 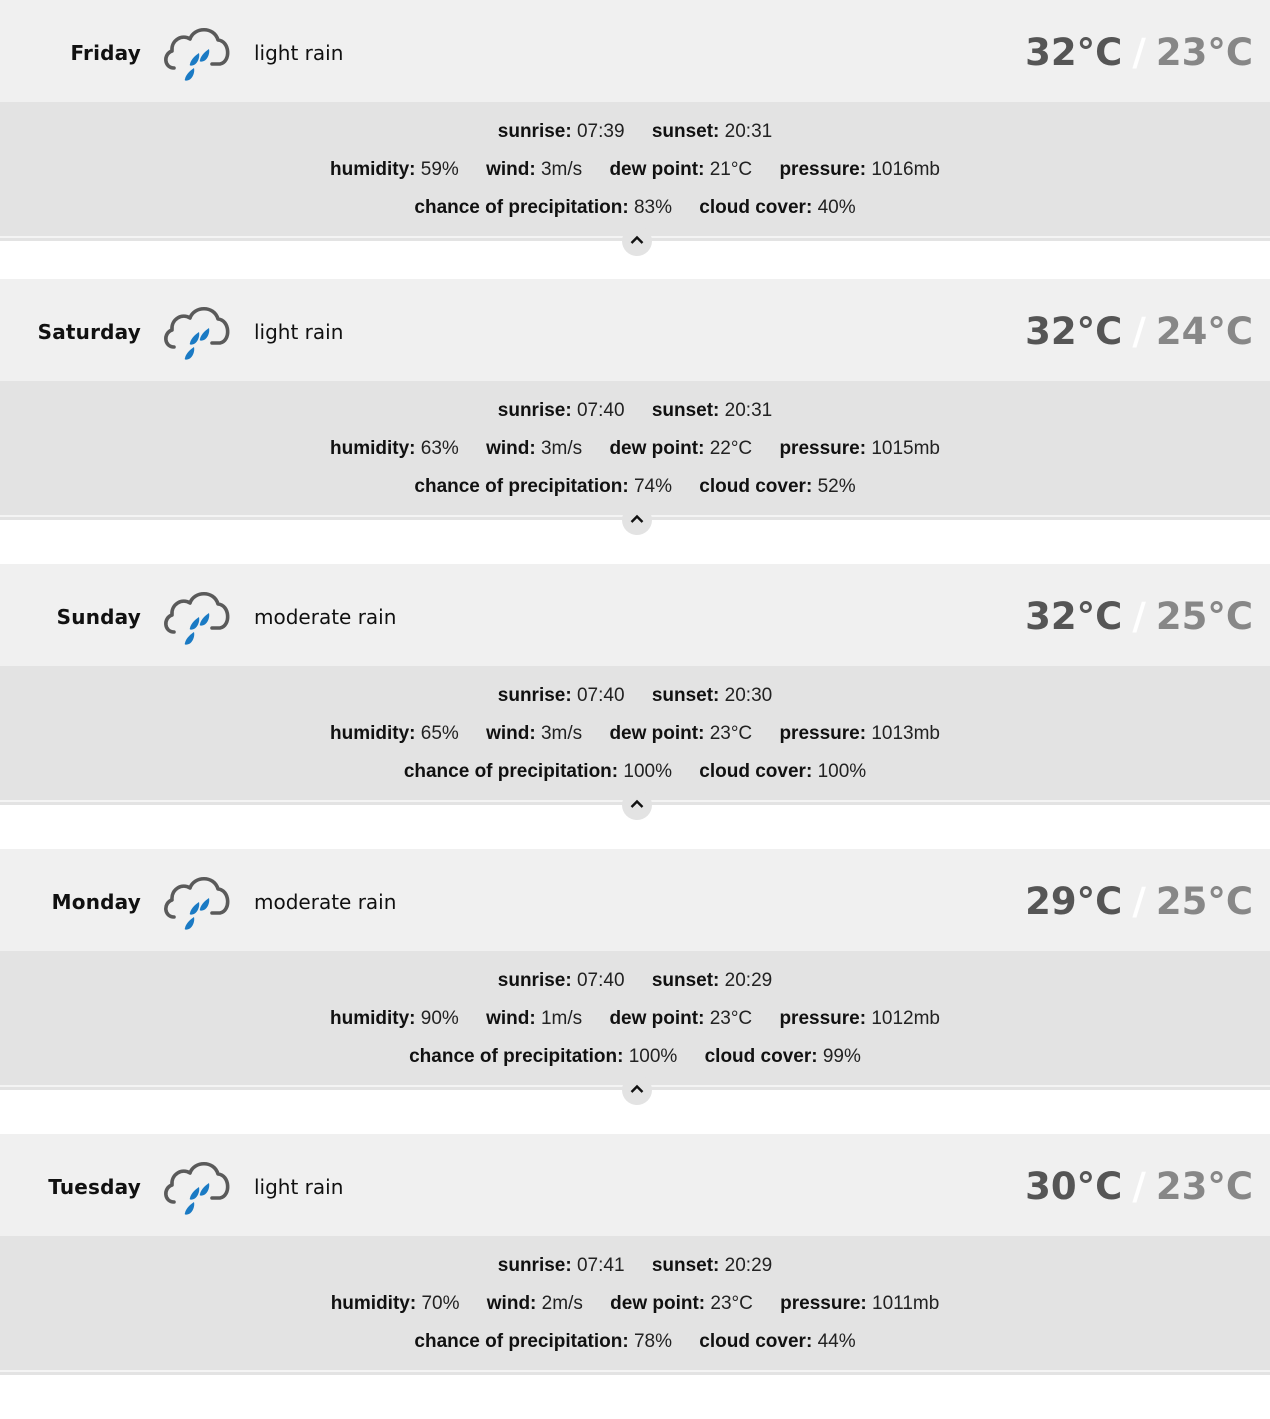 I want to click on cloud-cover: cloud cover: 100%, so click(x=782, y=772).